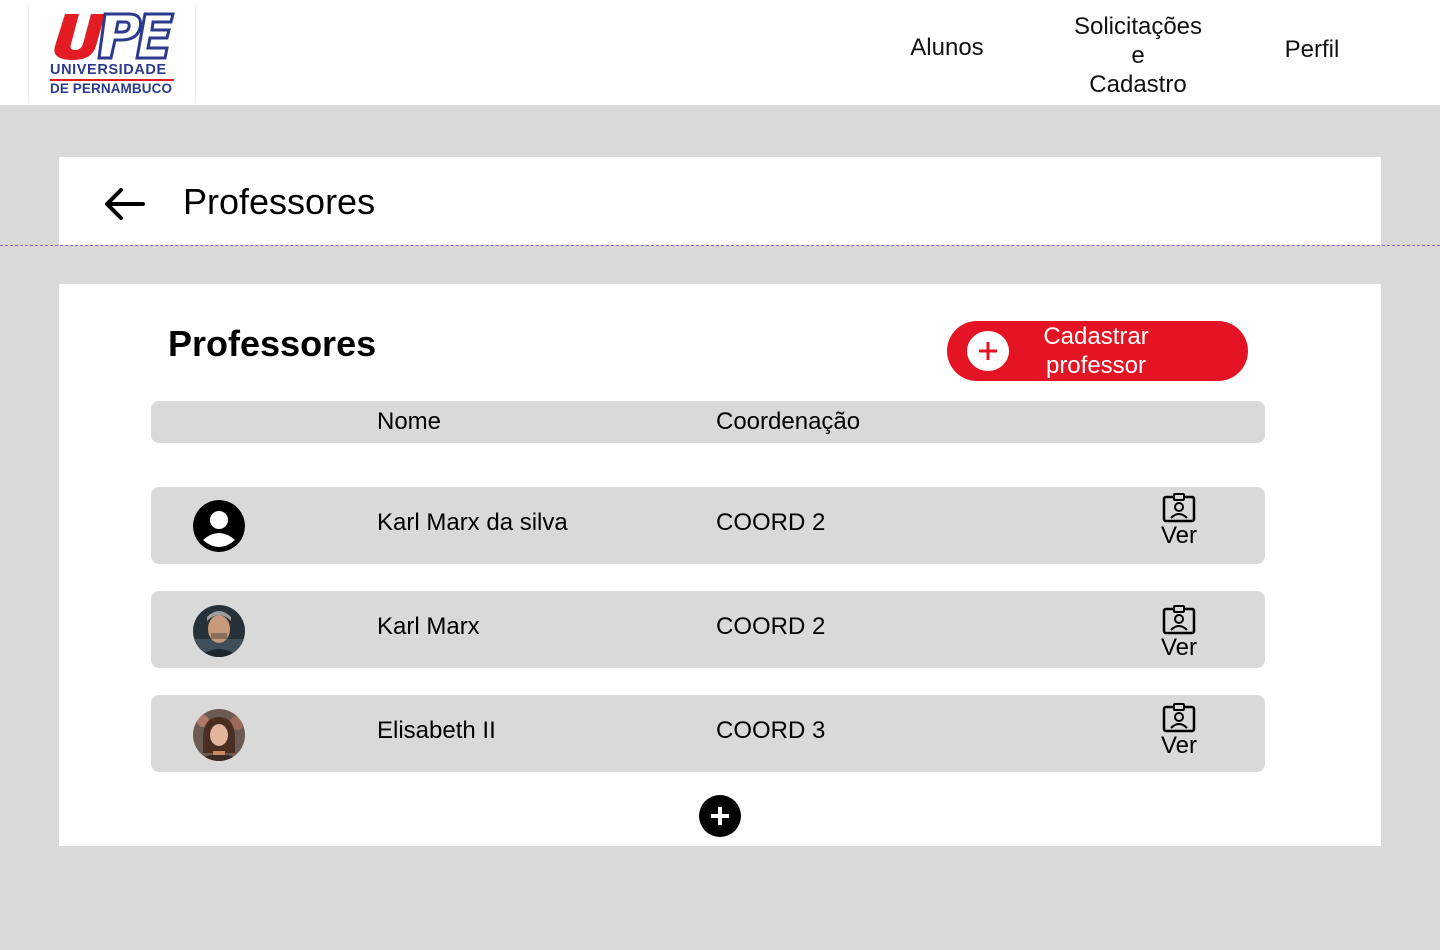  I want to click on plus-icon, so click(988, 351).